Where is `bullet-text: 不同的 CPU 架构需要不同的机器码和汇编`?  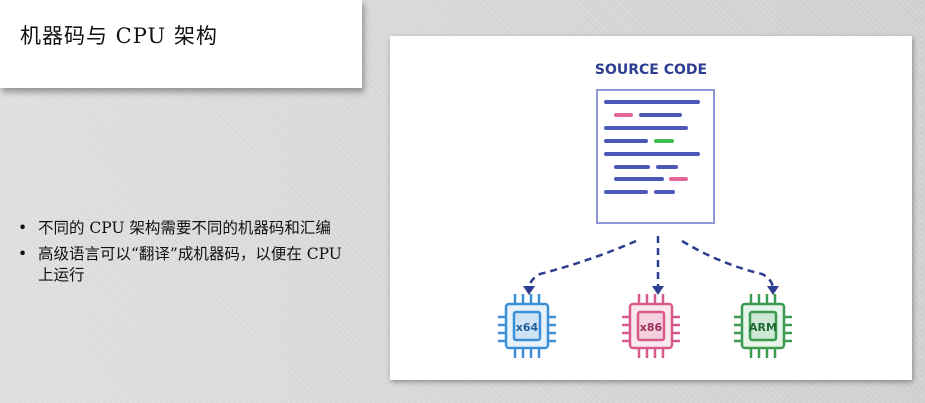
bullet-text: 不同的 CPU 架构需要不同的机器码和汇编 is located at coordinates (184, 228).